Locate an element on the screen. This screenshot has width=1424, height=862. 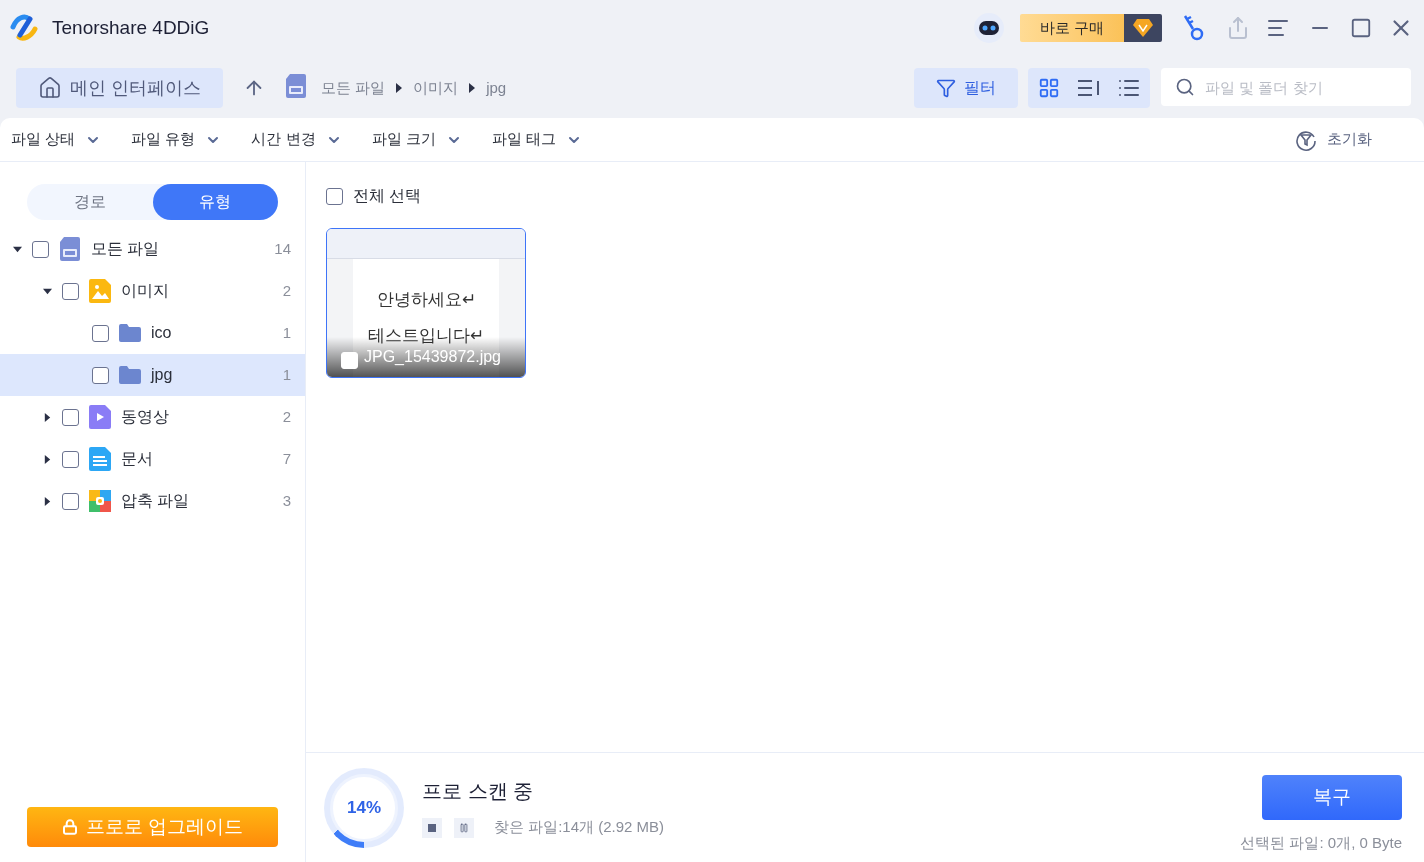
stop-button is located at coordinates (432, 827).